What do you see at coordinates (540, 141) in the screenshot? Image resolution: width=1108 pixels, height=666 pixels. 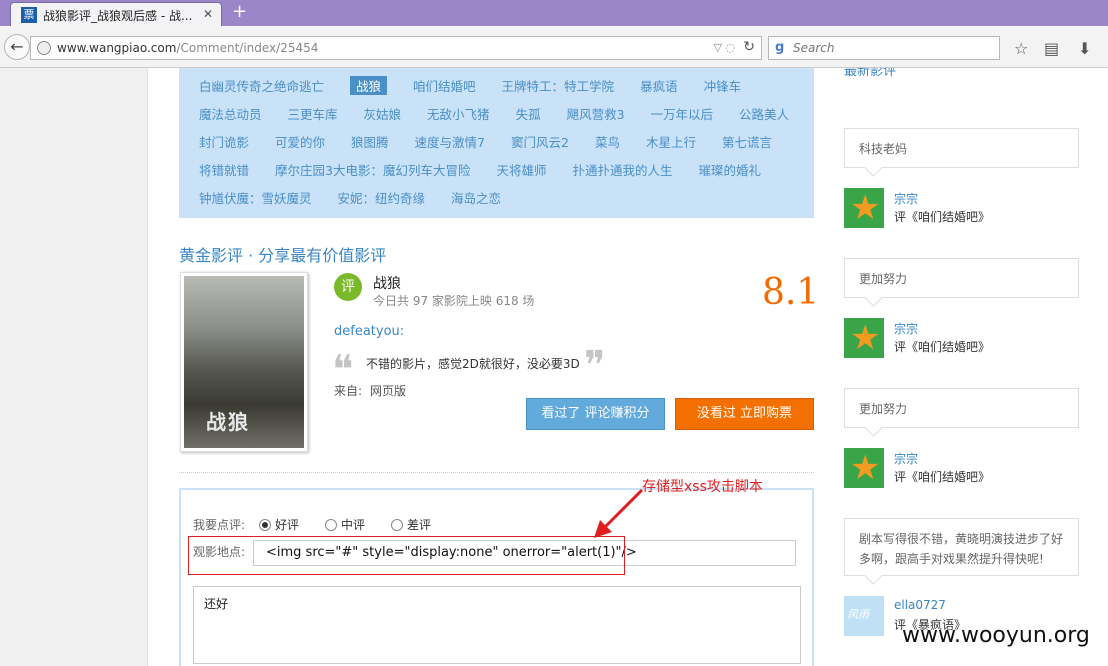 I see `movie-tag-link: 窦门风云2` at bounding box center [540, 141].